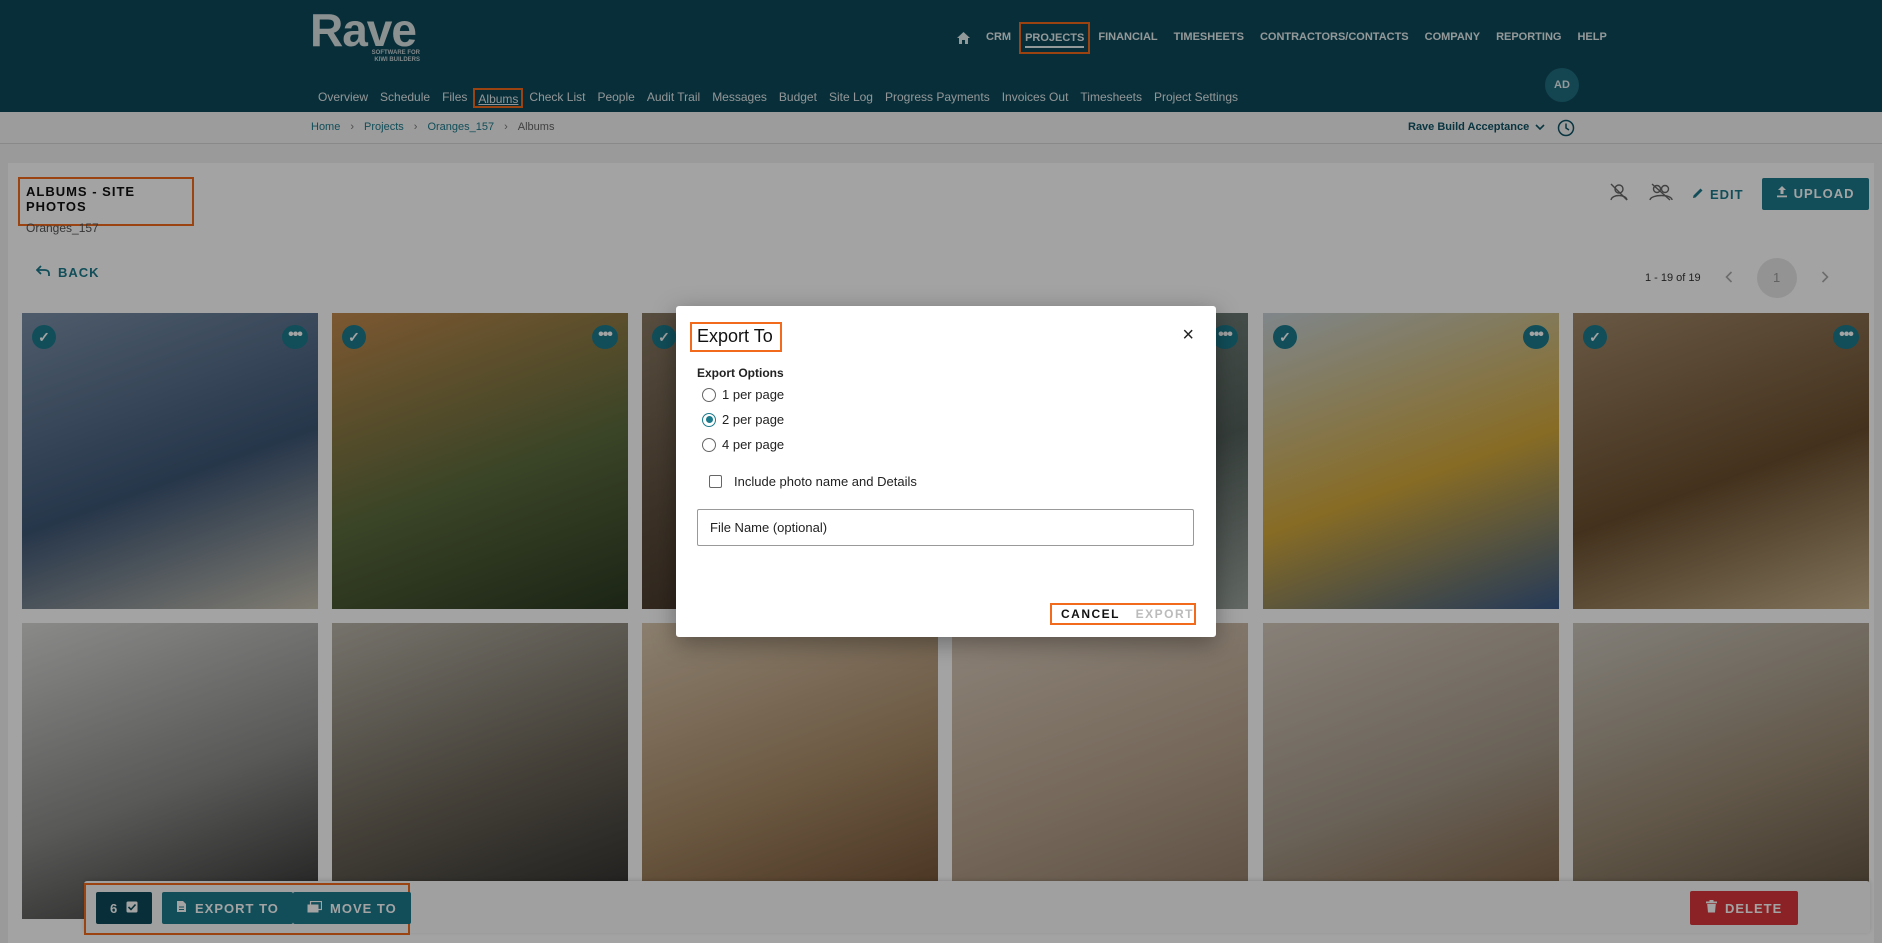 The height and width of the screenshot is (943, 1882). What do you see at coordinates (709, 419) in the screenshot?
I see `radio-button-selected` at bounding box center [709, 419].